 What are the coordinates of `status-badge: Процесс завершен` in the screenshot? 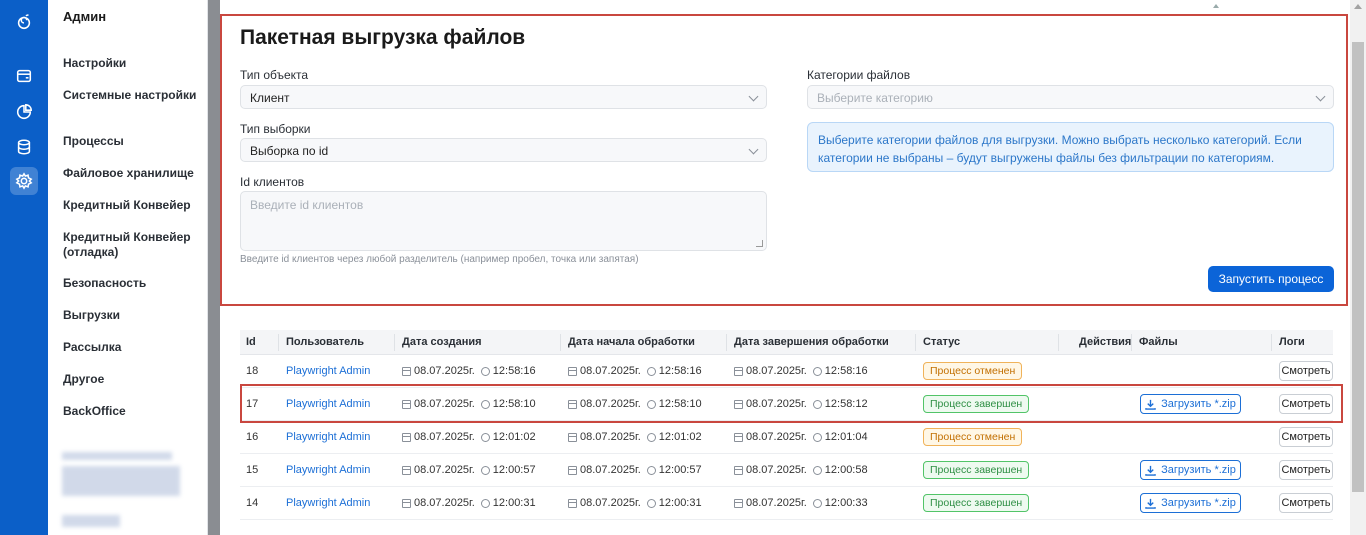 It's located at (976, 470).